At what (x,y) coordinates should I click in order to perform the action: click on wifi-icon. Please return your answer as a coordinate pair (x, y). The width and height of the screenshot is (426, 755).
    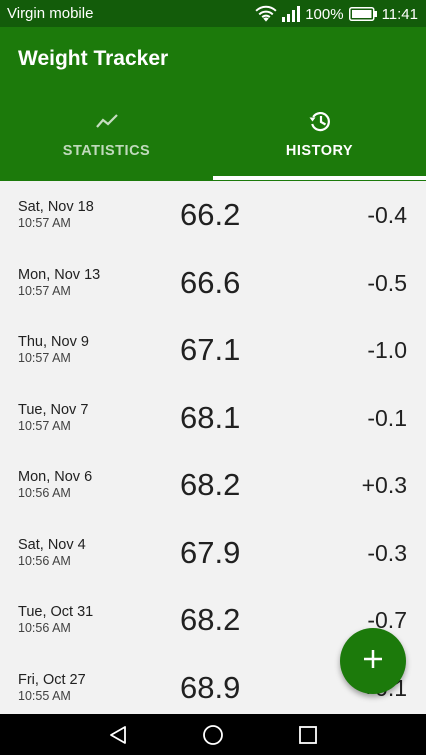
    Looking at the image, I should click on (266, 14).